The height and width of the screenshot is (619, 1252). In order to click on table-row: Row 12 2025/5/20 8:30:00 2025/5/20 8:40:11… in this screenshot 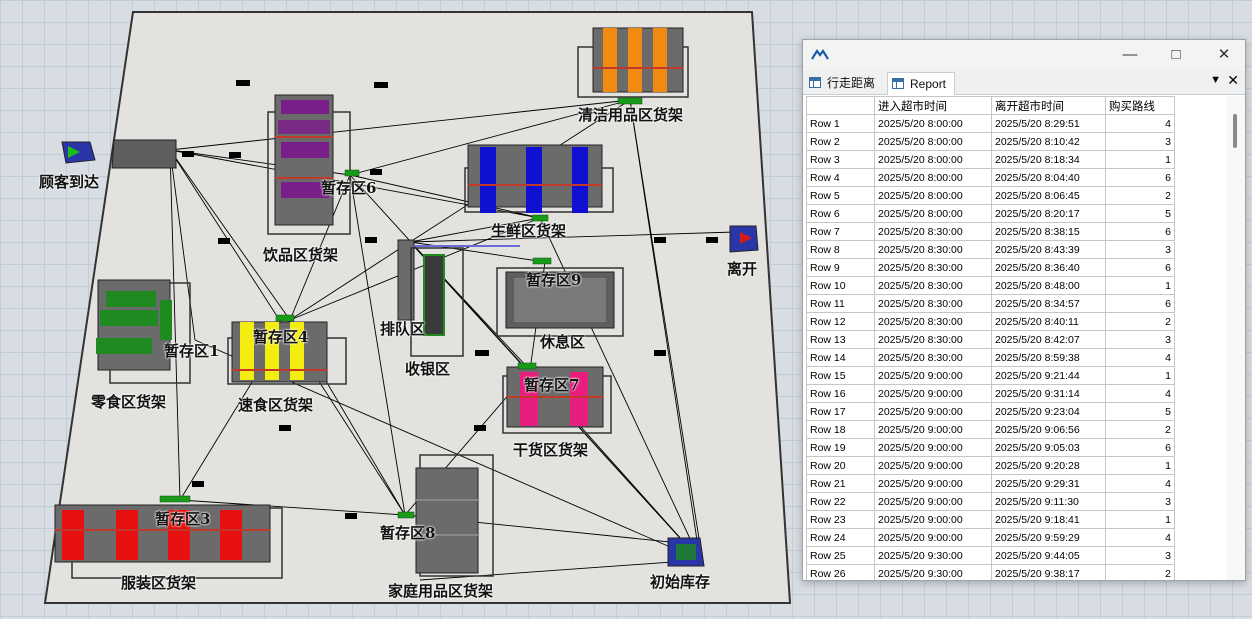, I will do `click(990, 321)`.